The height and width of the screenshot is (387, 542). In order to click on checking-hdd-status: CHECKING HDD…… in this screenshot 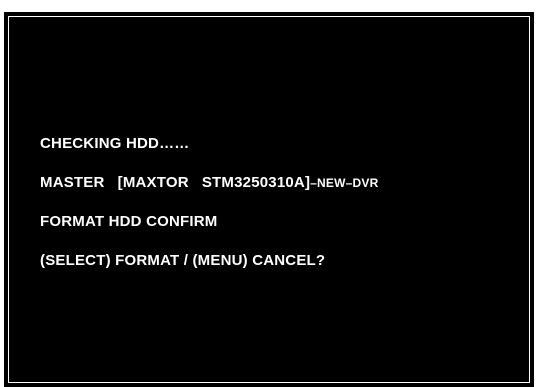, I will do `click(115, 143)`.